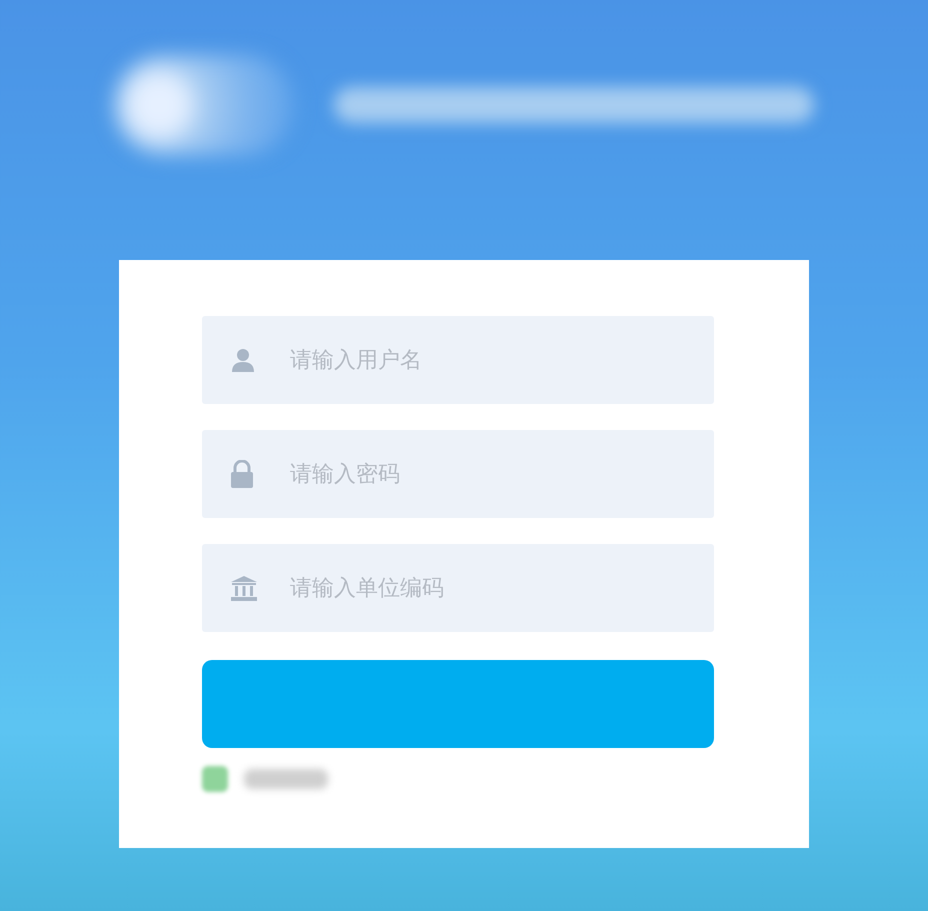 This screenshot has height=911, width=928. Describe the element at coordinates (242, 474) in the screenshot. I see `lock-icon` at that location.